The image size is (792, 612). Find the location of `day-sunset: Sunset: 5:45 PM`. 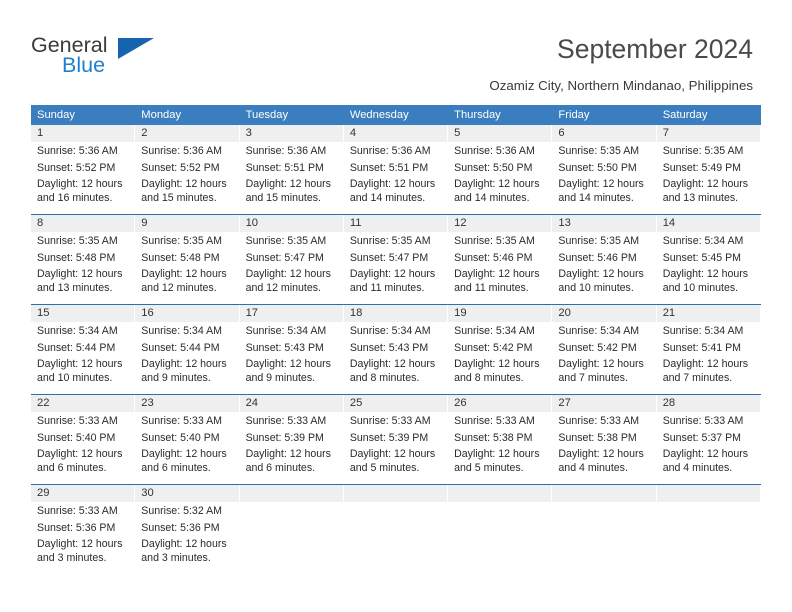

day-sunset: Sunset: 5:45 PM is located at coordinates (702, 257).